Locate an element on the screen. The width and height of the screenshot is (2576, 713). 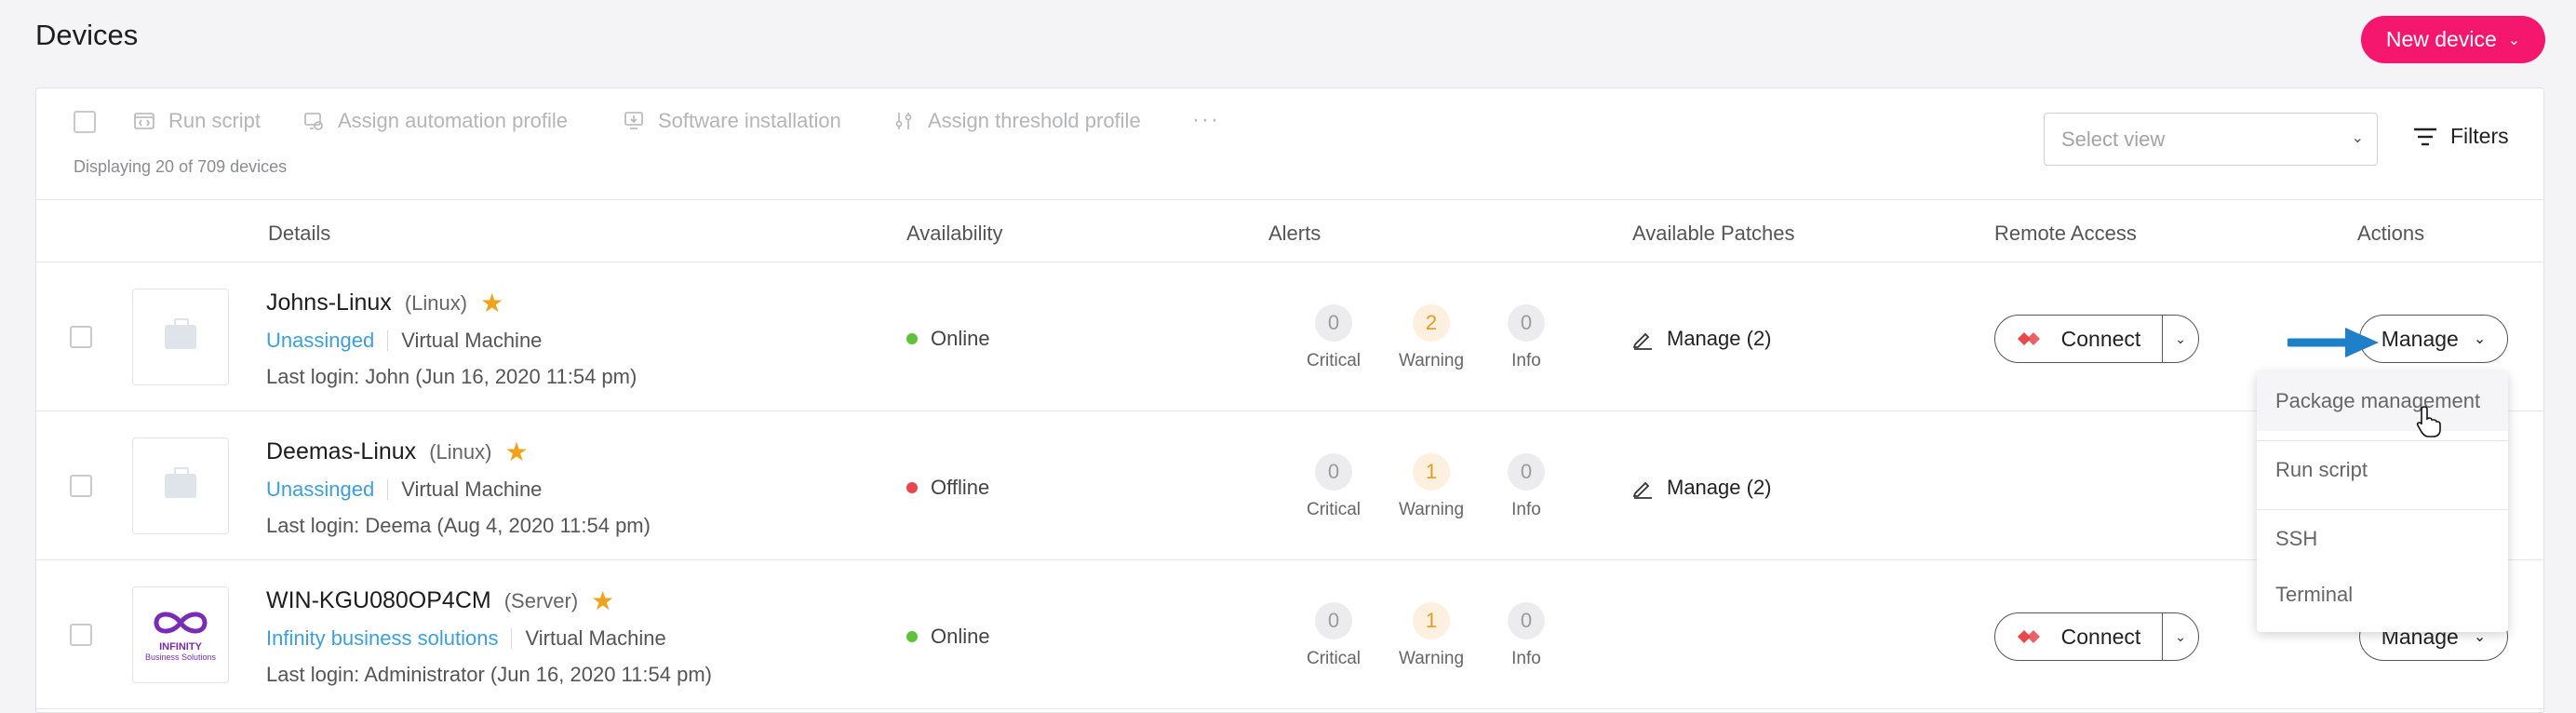
menu-item-ssh: SSH is located at coordinates (2382, 539).